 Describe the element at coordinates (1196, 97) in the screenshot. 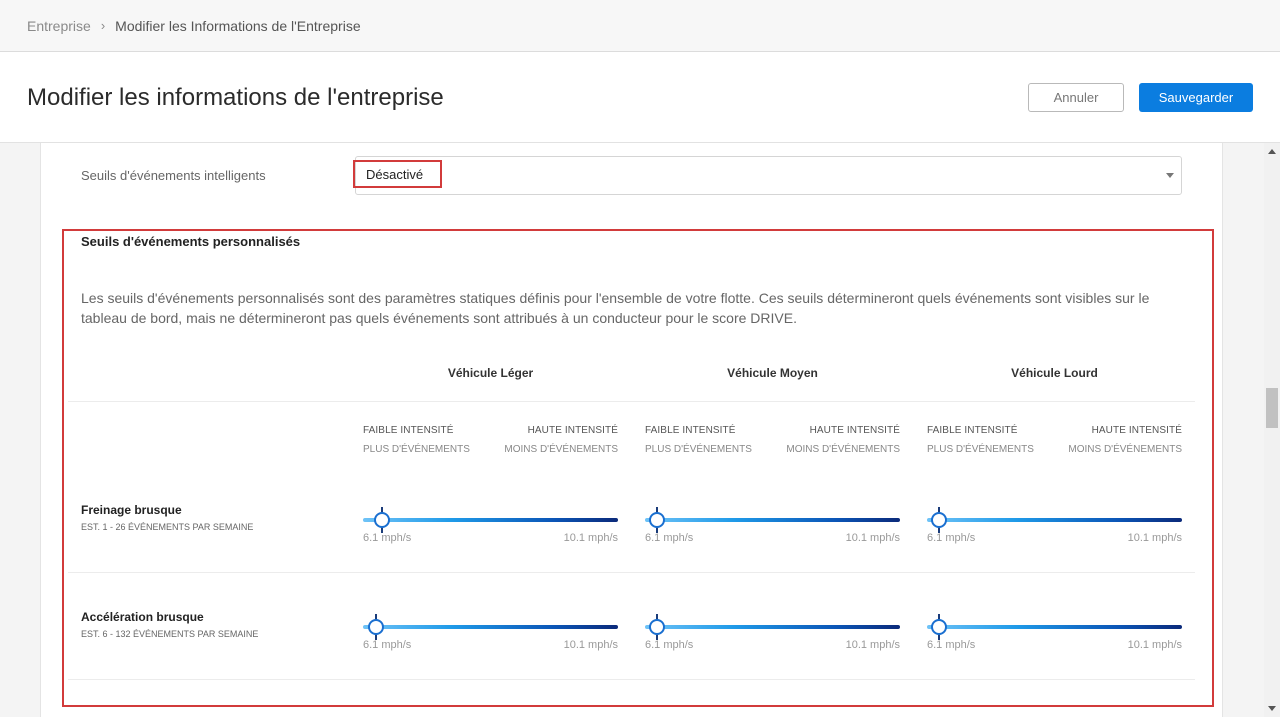

I see `save-button: Sauvegarder` at that location.